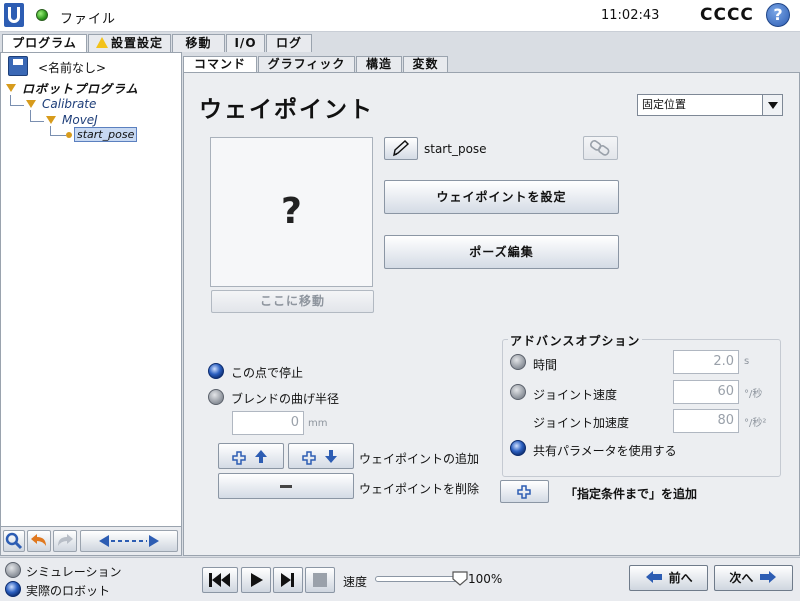 The height and width of the screenshot is (601, 800). What do you see at coordinates (44, 43) in the screenshot?
I see `tab-program: プログラム` at bounding box center [44, 43].